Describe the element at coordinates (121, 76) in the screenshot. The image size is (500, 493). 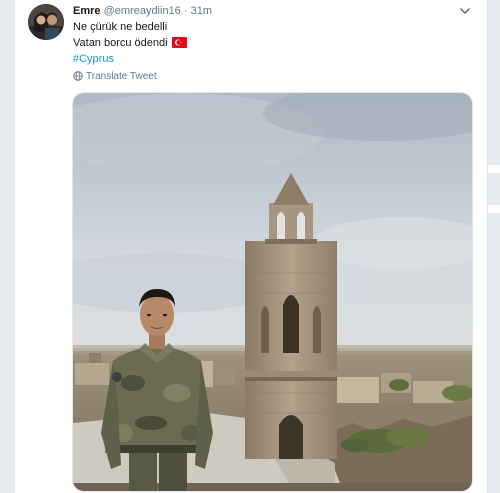
I see `translate-label: Translate Tweet` at that location.